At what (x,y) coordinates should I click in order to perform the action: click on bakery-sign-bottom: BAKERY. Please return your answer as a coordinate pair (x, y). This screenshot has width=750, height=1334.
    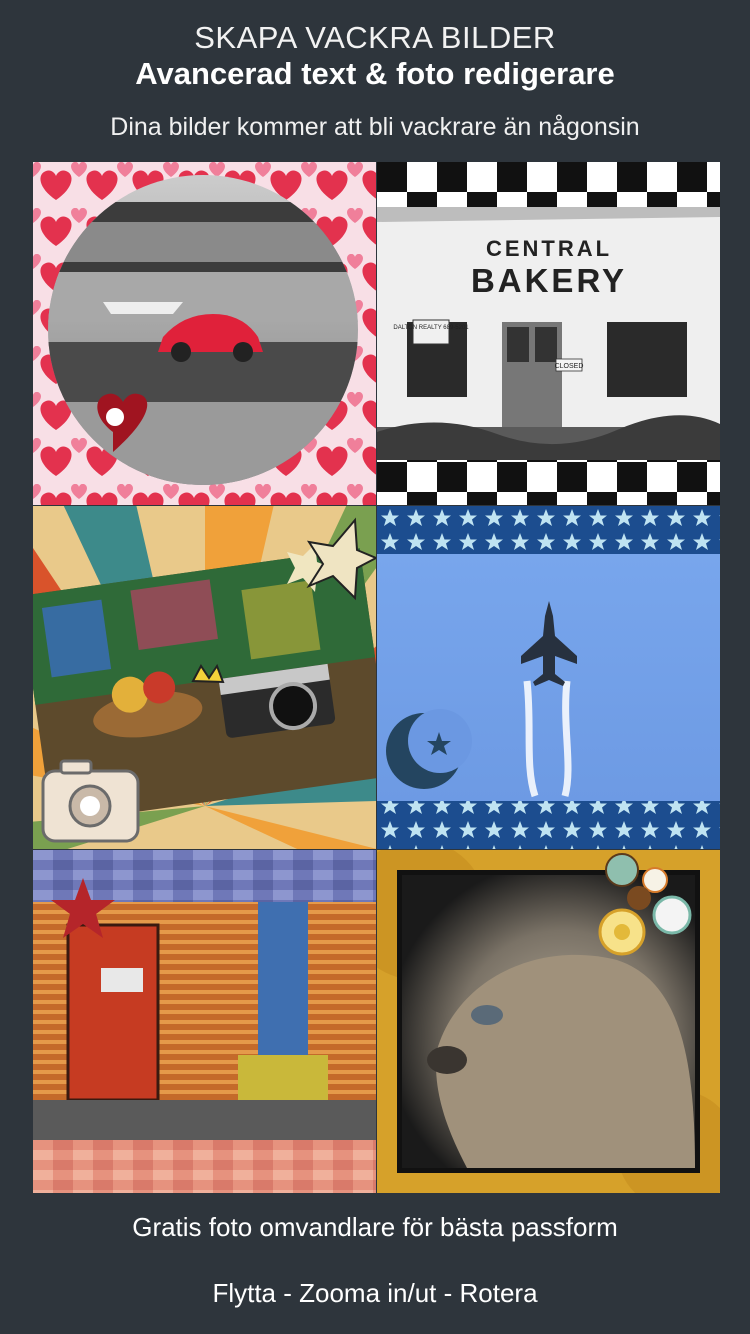
    Looking at the image, I should click on (549, 280).